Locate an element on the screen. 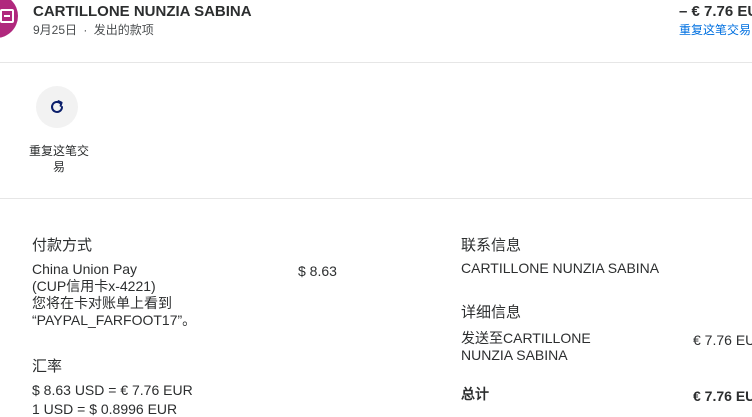 Image resolution: width=752 pixels, height=417 pixels. refresh-icon is located at coordinates (57, 106).